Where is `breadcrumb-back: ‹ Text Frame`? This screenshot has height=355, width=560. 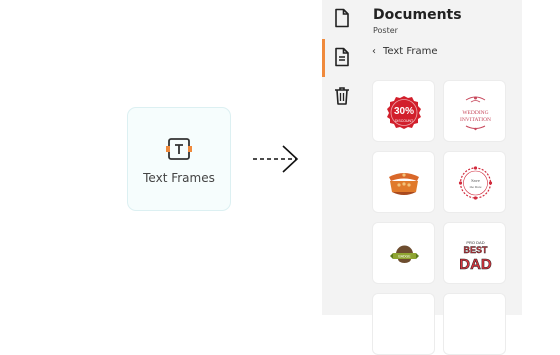
breadcrumb-back: ‹ Text Frame is located at coordinates (405, 51).